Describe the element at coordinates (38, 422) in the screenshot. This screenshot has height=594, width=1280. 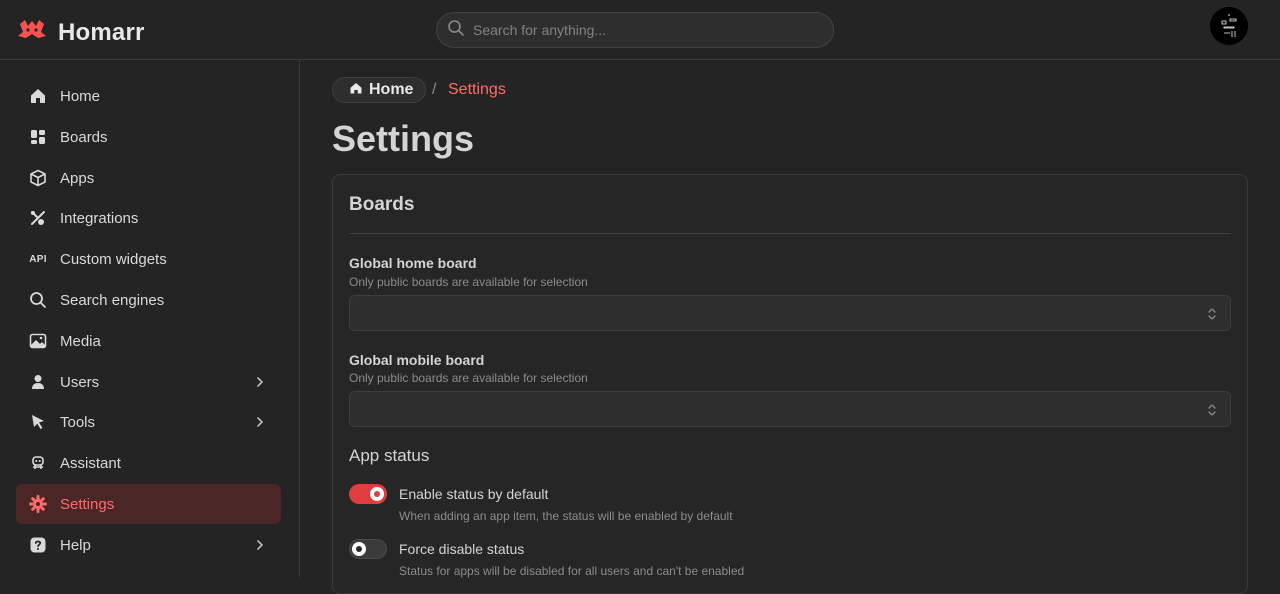
I see `pointer-icon` at that location.